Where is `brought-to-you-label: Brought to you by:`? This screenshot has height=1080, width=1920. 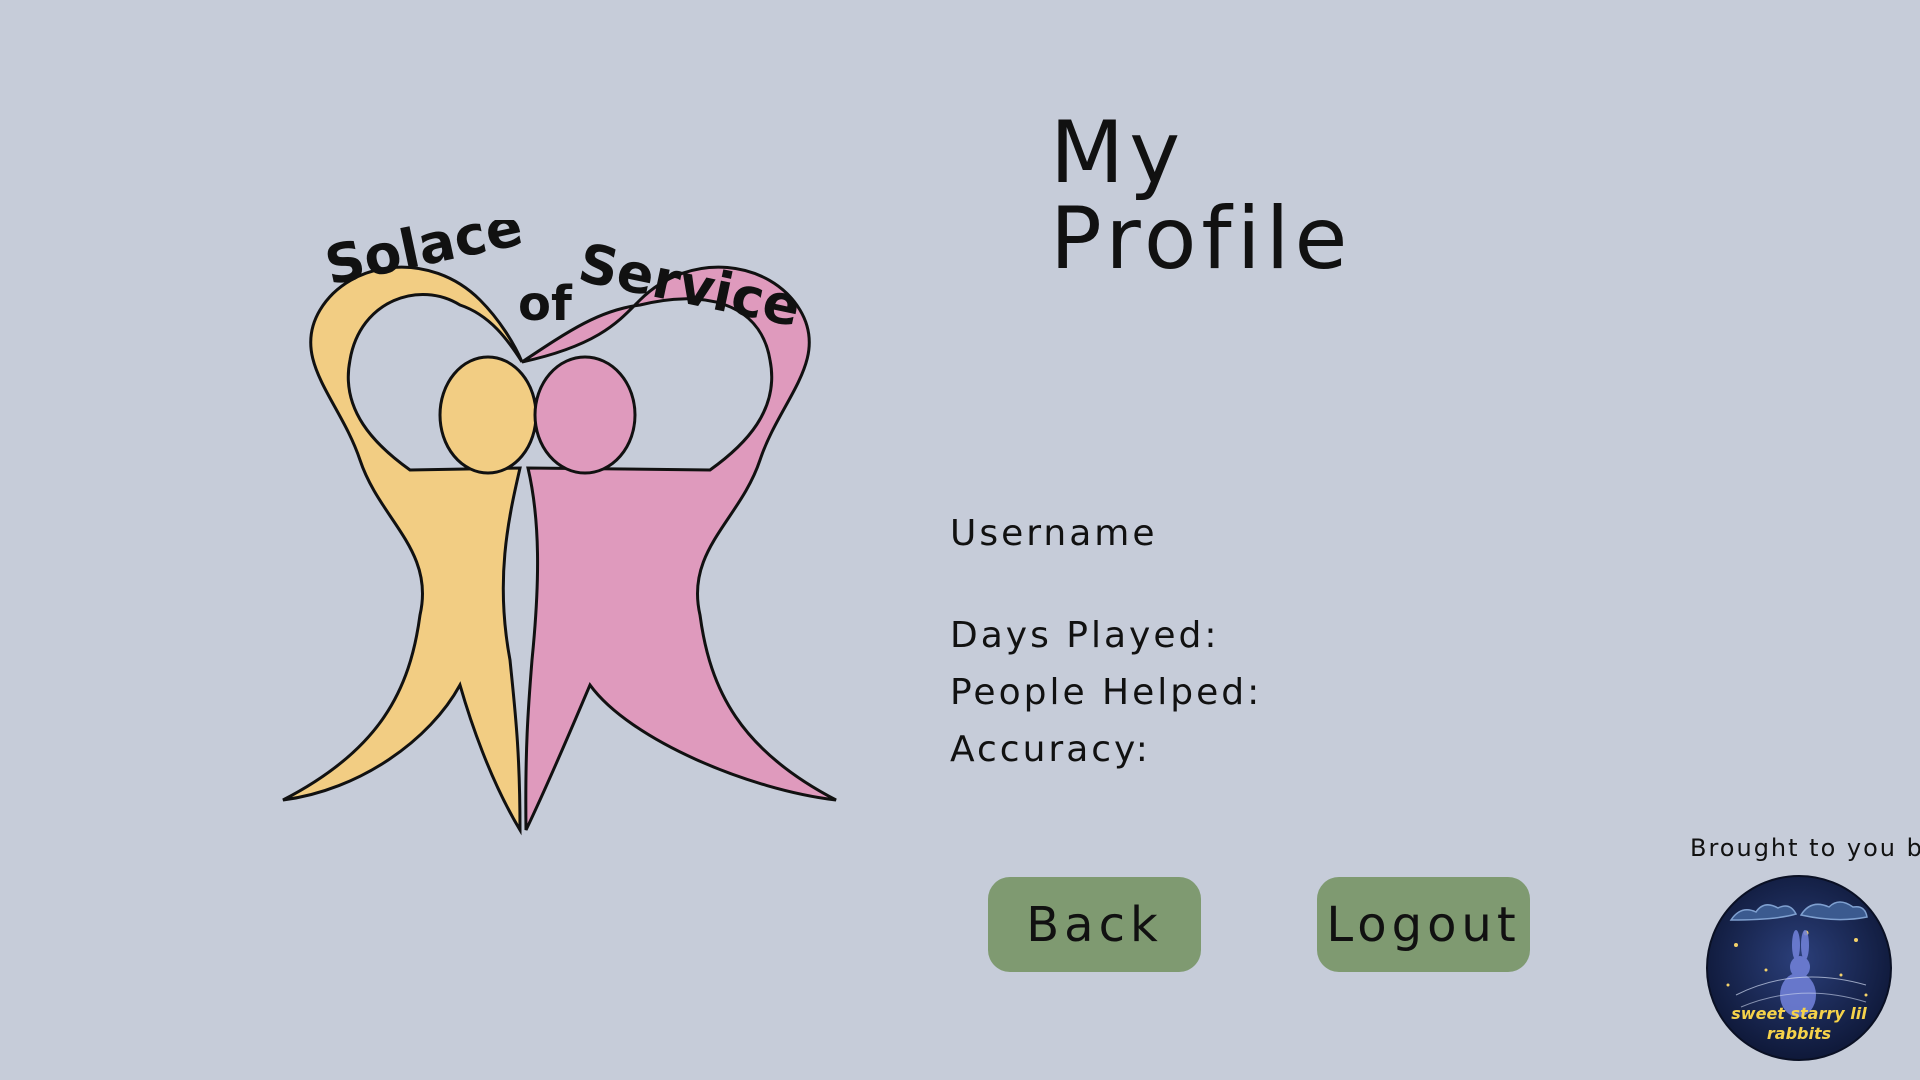 brought-to-you-label: Brought to you by: is located at coordinates (1805, 848).